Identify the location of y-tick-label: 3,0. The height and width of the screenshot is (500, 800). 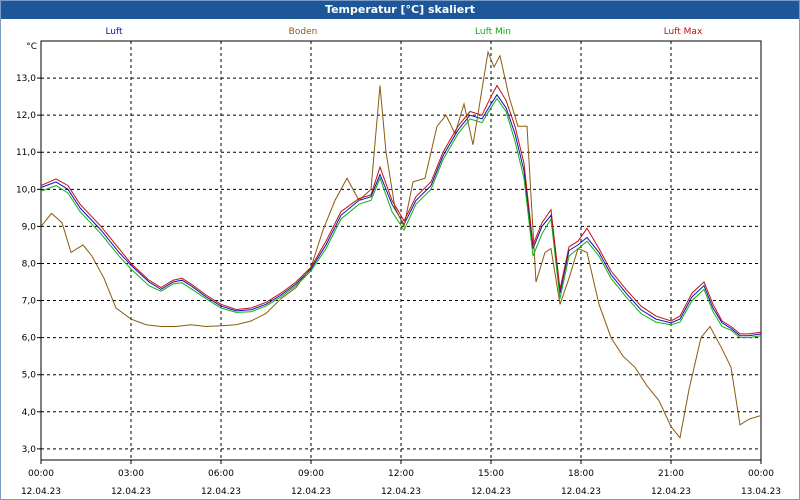
(29, 450).